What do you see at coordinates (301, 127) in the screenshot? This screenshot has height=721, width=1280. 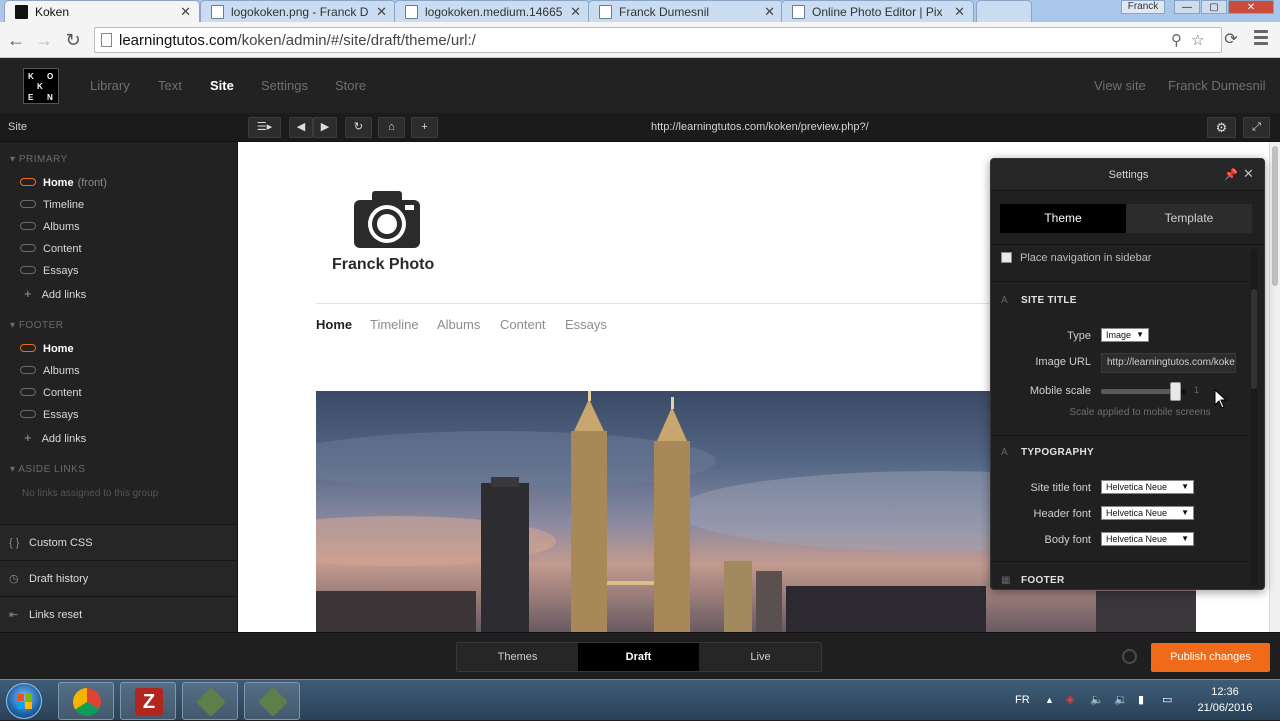 I see `preview-back-button: ◀` at bounding box center [301, 127].